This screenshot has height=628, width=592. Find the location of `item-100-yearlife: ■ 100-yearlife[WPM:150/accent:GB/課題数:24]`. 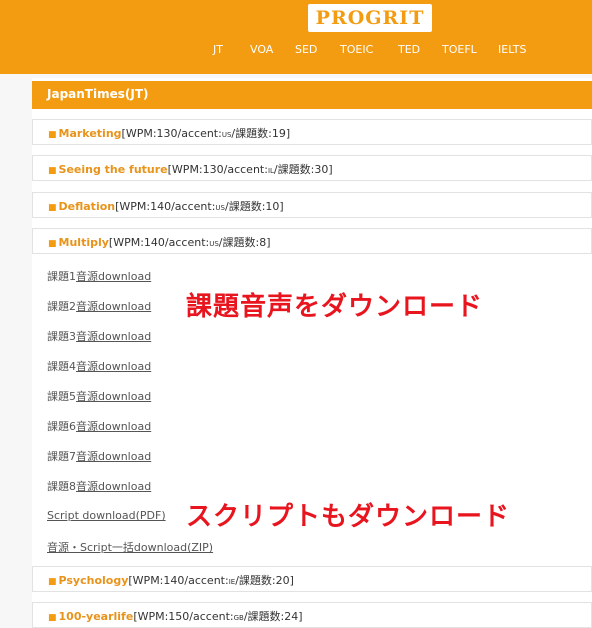

item-100-yearlife: ■ 100-yearlife[WPM:150/accent:GB/課題数:24] is located at coordinates (312, 615).